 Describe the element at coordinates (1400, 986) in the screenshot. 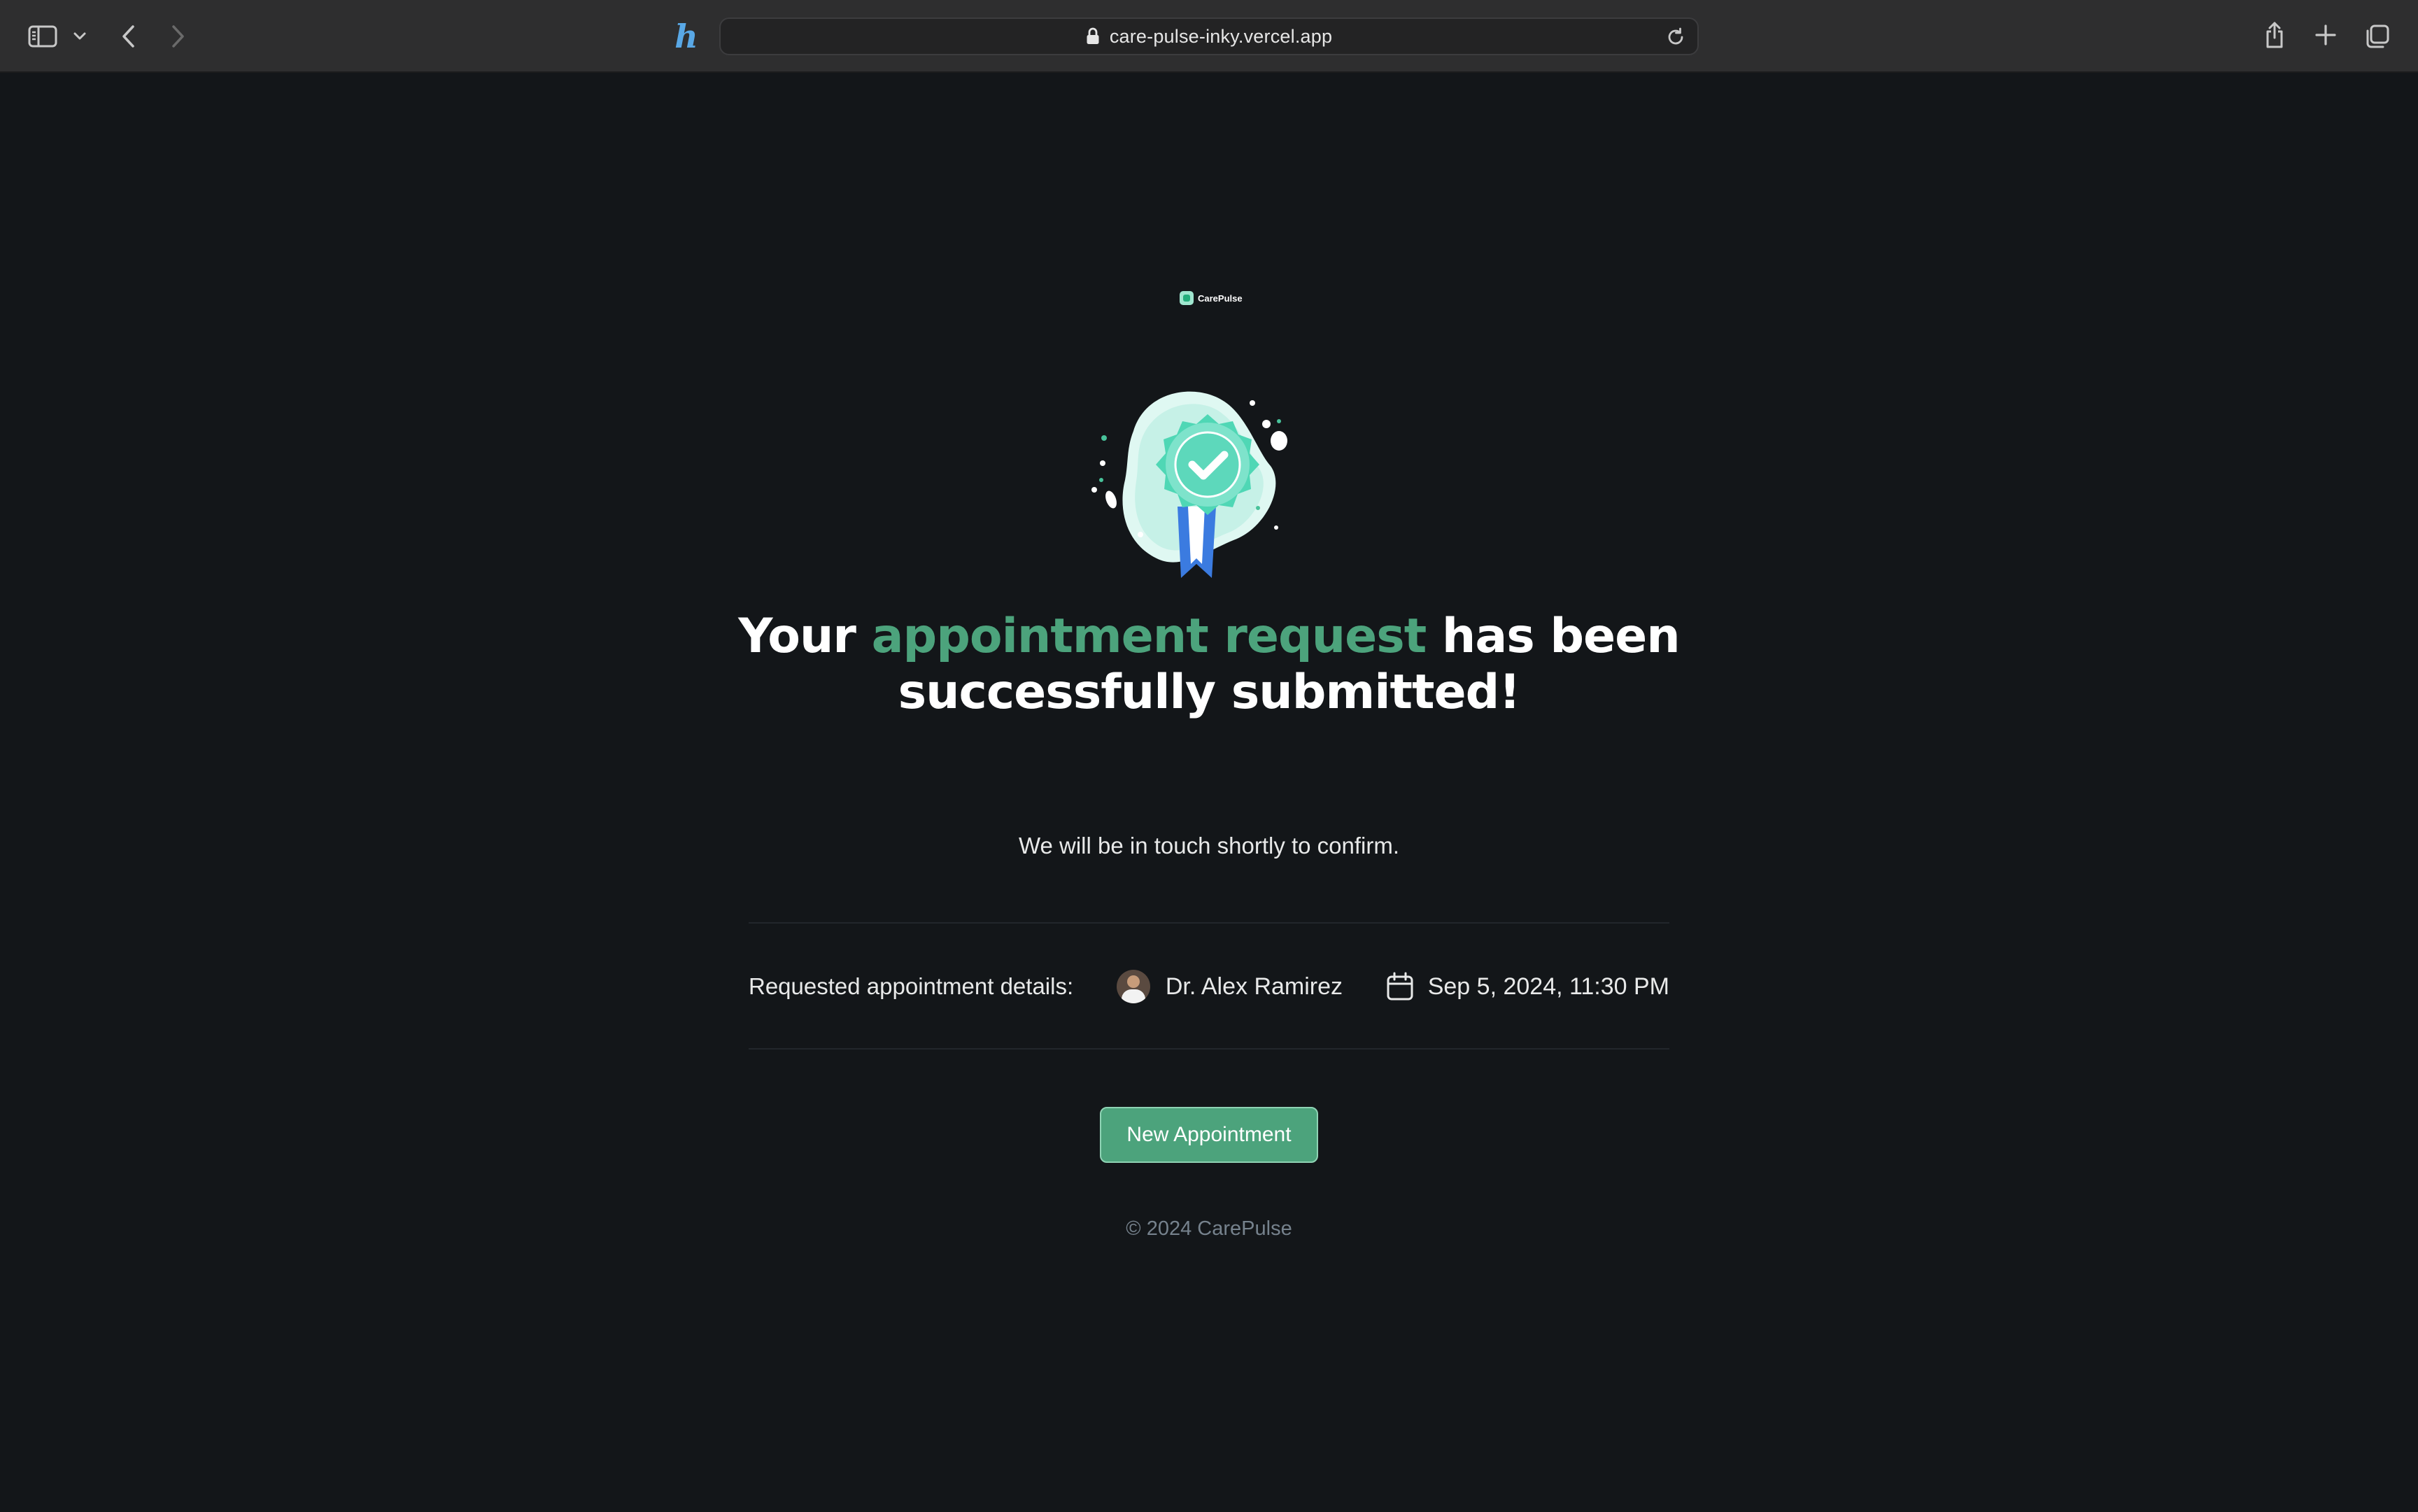

I see `calendar-icon` at that location.